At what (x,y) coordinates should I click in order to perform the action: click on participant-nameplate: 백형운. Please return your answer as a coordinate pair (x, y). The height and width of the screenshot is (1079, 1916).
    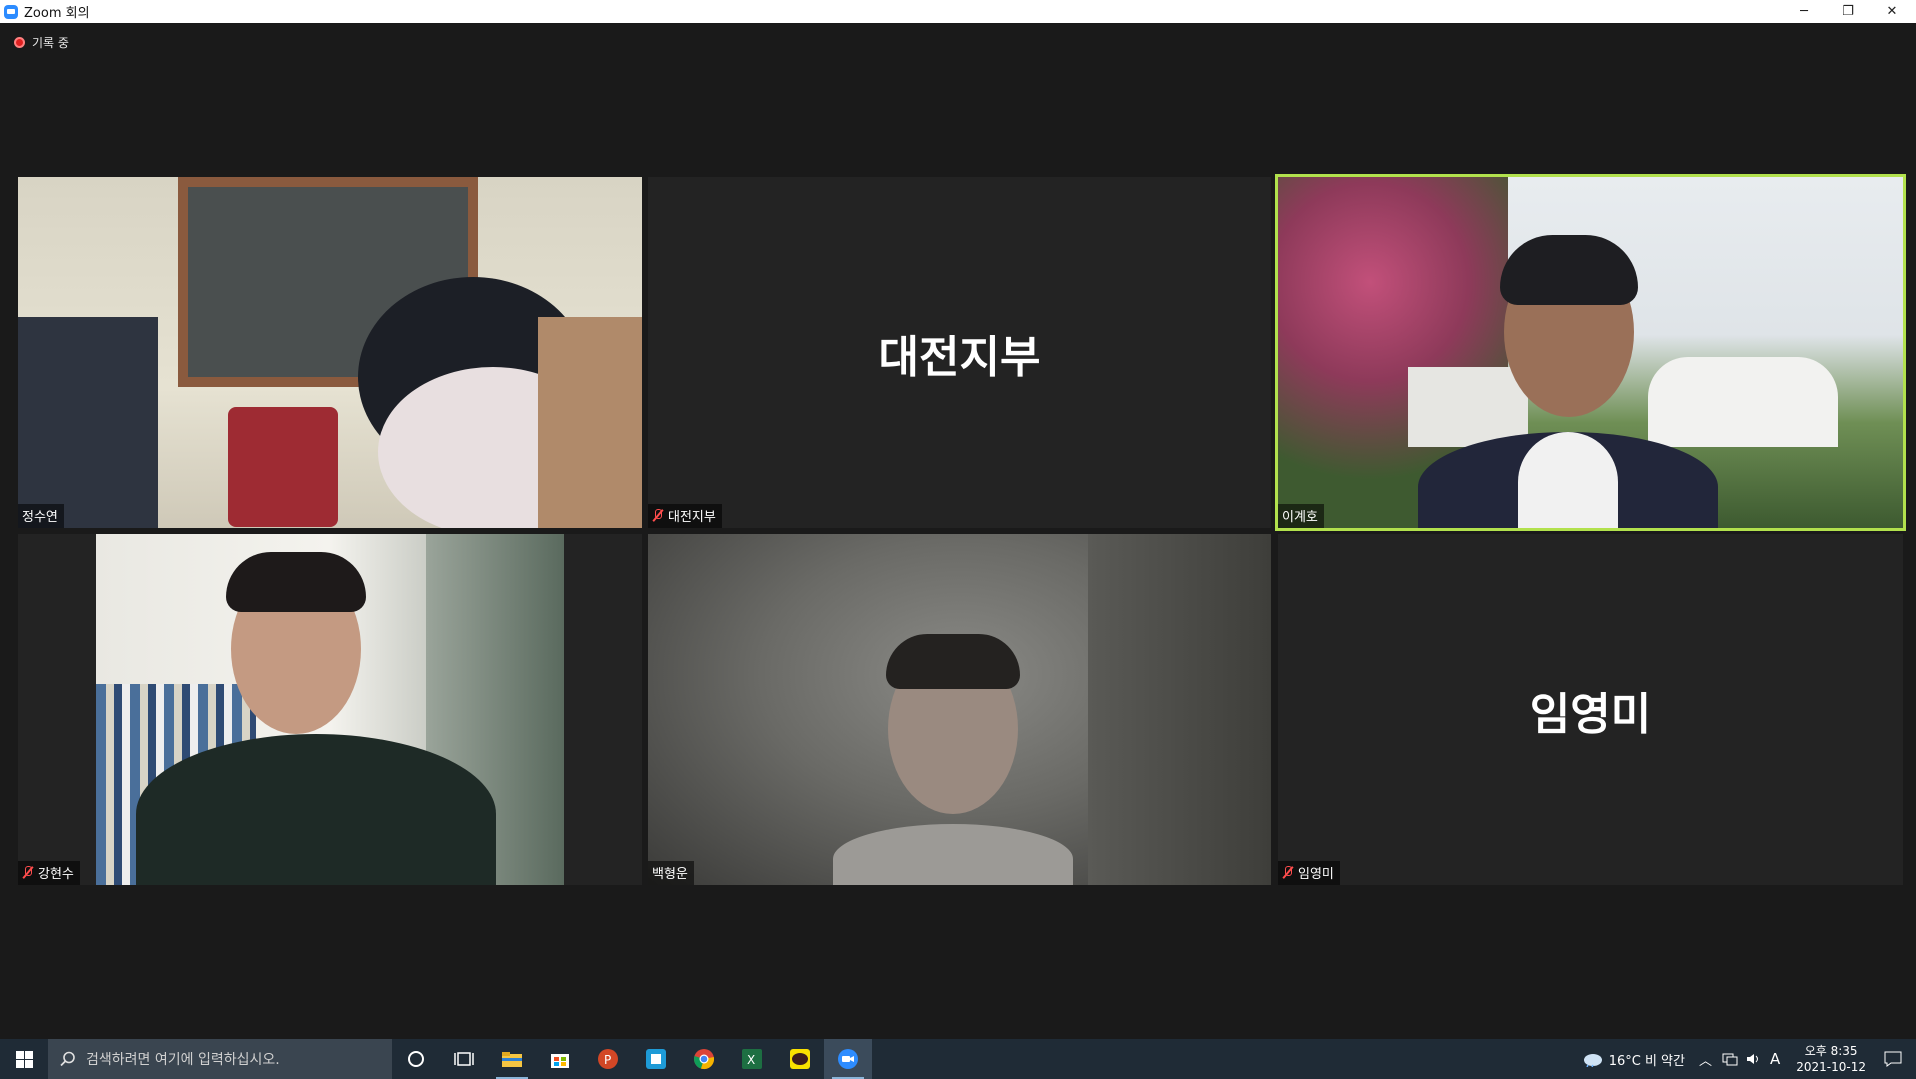
    Looking at the image, I should click on (671, 873).